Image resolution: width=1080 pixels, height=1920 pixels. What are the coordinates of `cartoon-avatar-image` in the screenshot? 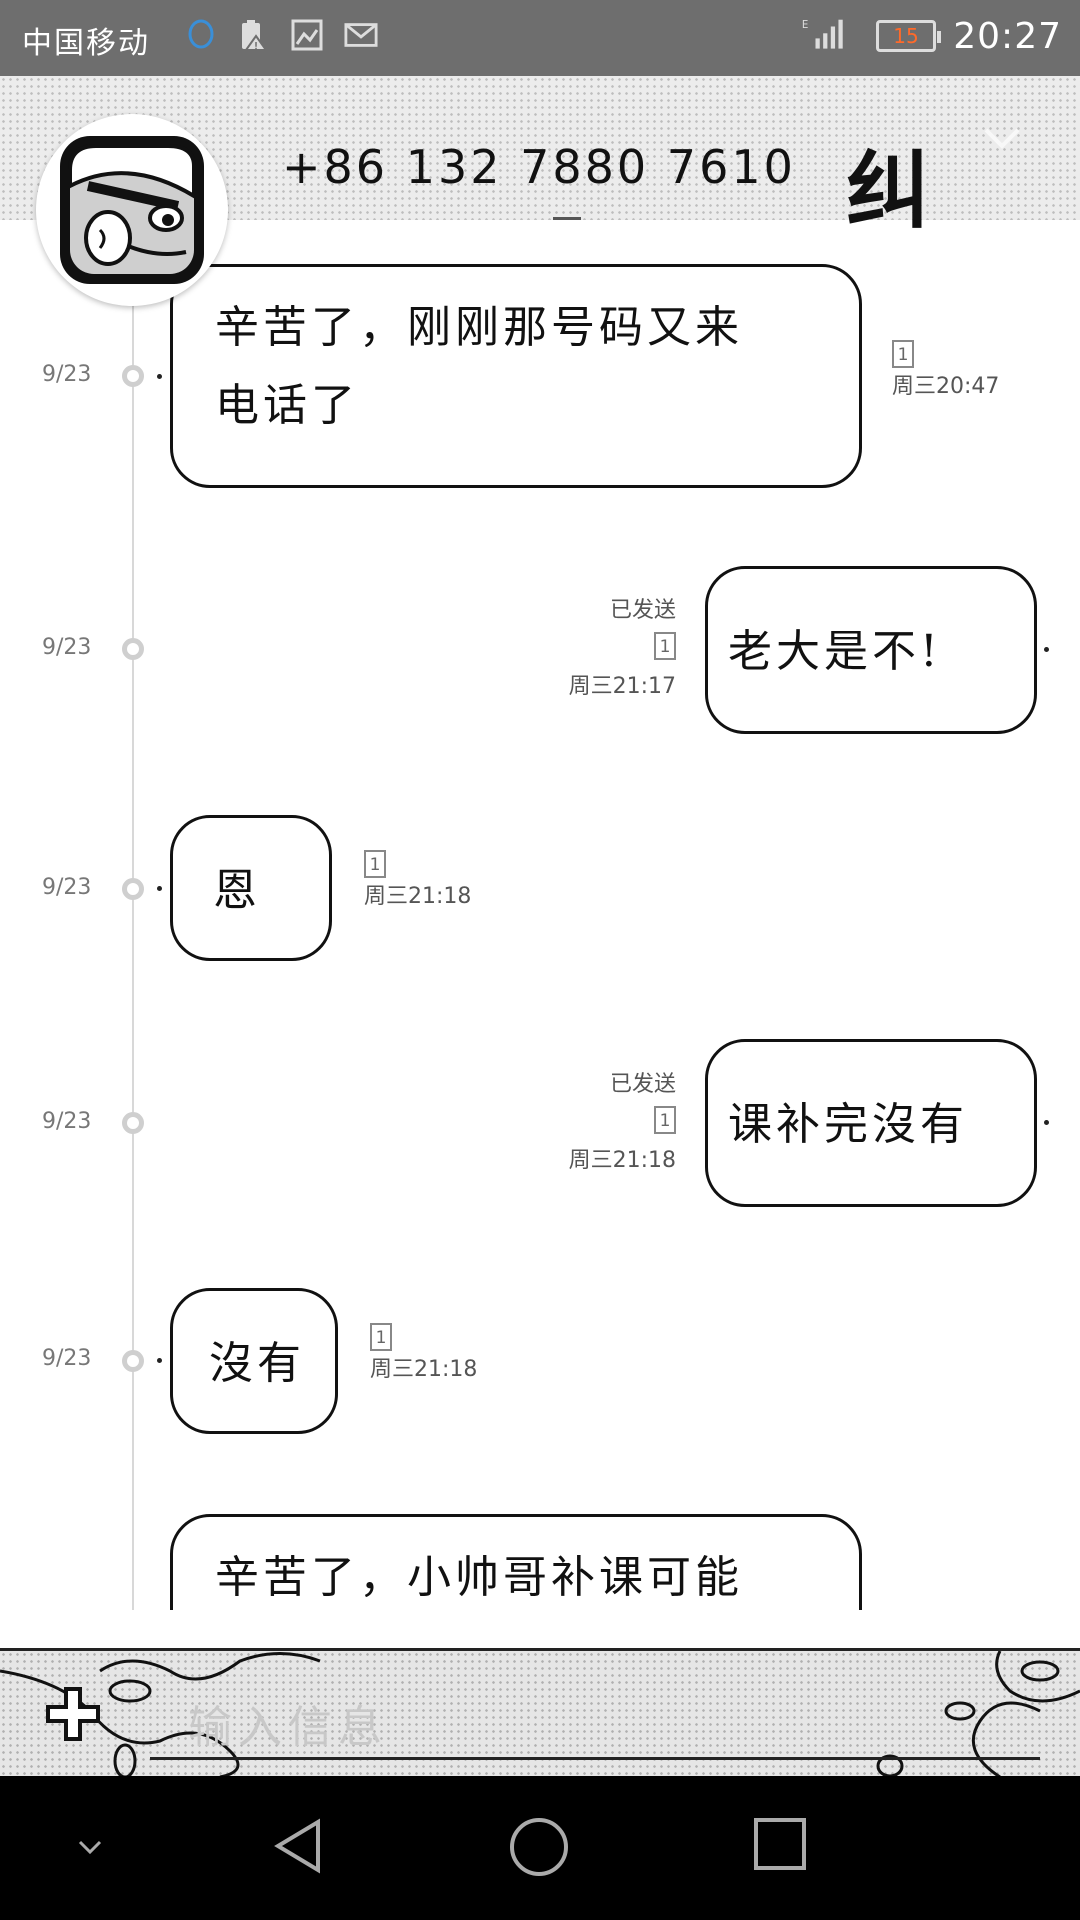 It's located at (132, 210).